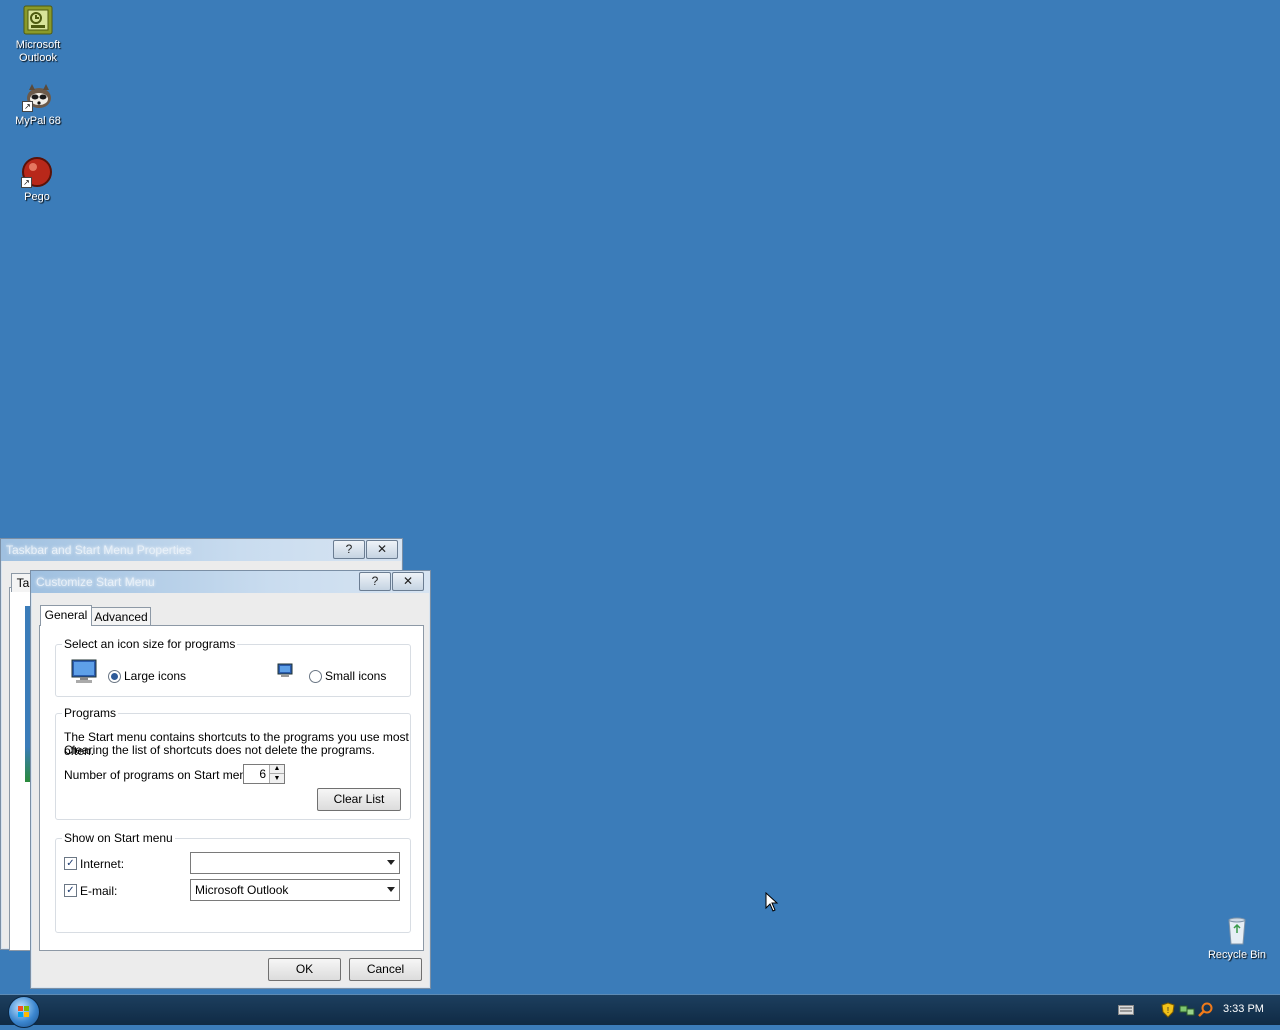 This screenshot has height=1030, width=1280. I want to click on dialog-title: Customize Start Menu, so click(95, 582).